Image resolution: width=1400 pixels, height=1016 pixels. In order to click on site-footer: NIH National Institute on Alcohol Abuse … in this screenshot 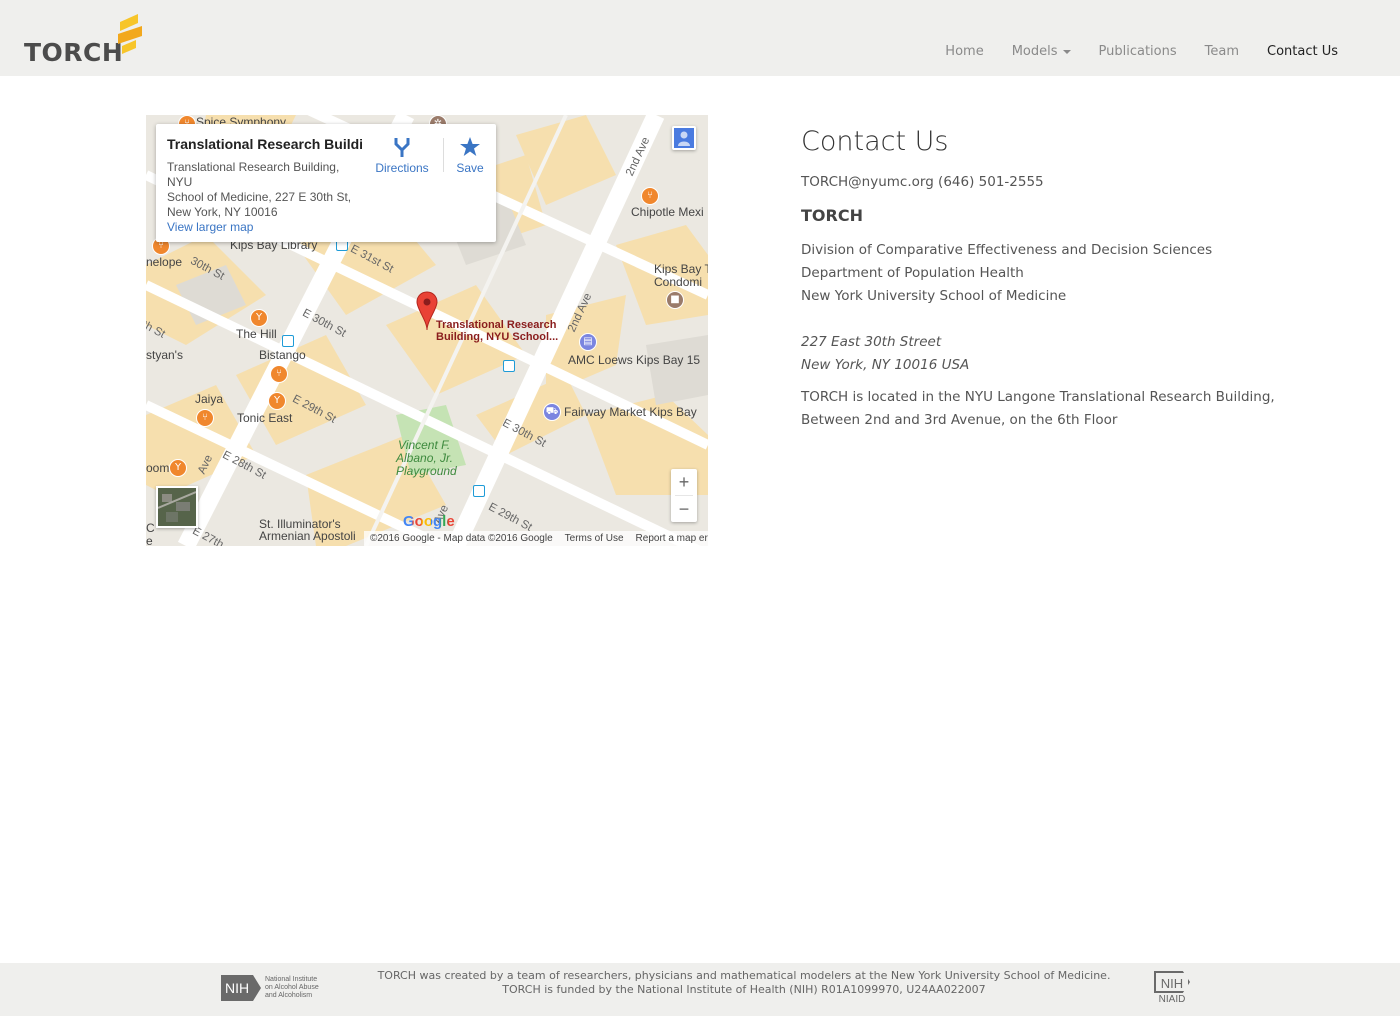, I will do `click(700, 989)`.